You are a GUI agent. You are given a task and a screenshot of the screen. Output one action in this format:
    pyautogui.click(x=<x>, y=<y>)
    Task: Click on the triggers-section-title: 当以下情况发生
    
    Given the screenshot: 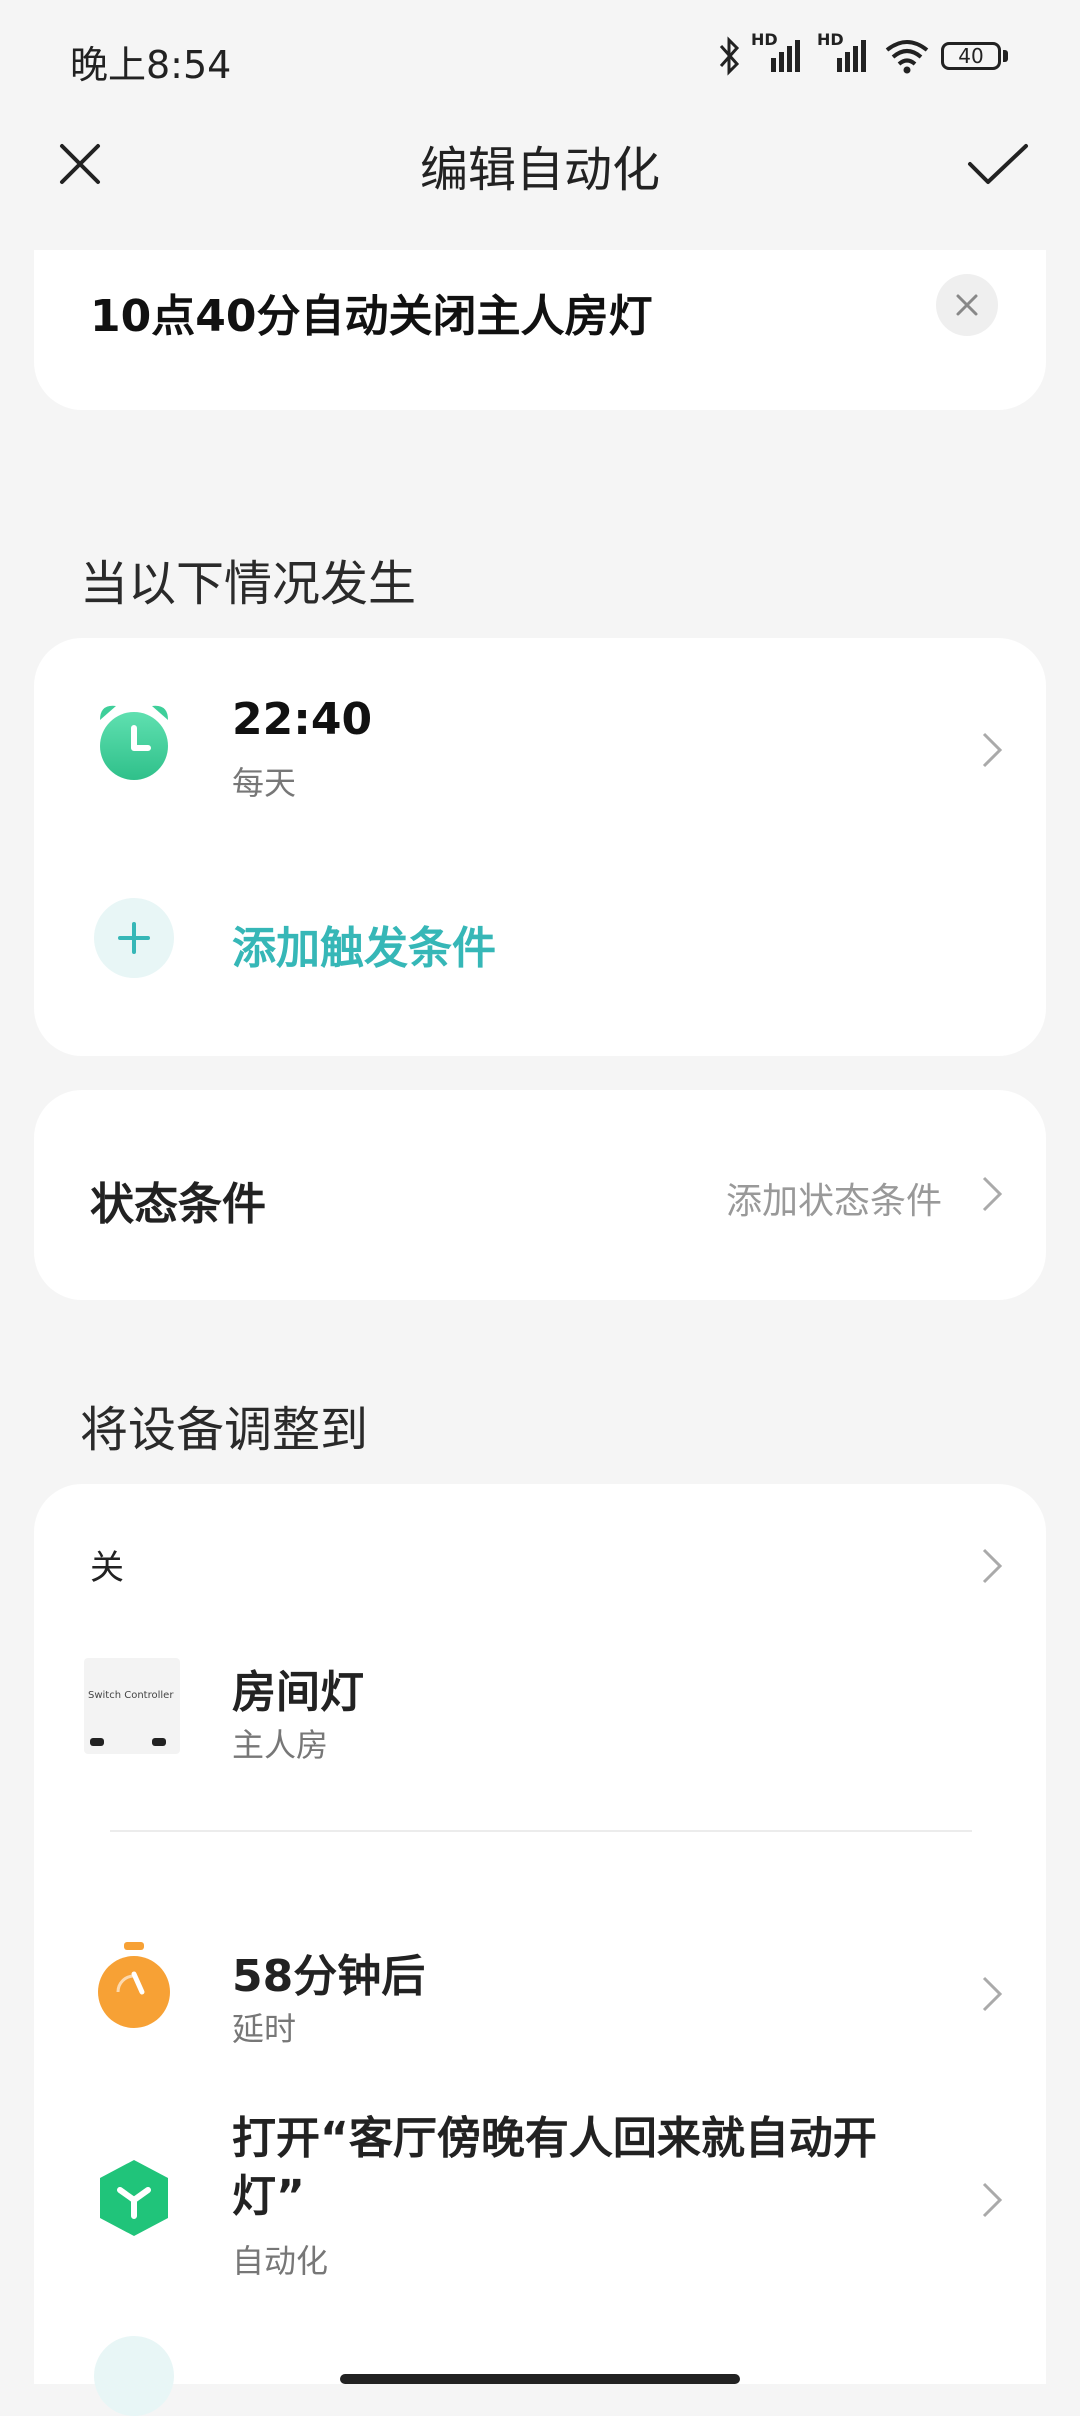 What is the action you would take?
    pyautogui.click(x=248, y=584)
    